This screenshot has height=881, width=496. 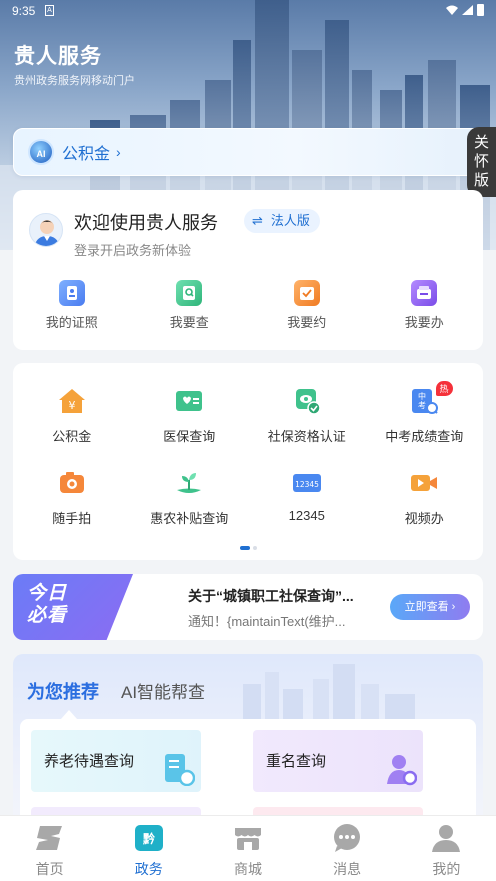 What do you see at coordinates (248, 838) in the screenshot?
I see `store-icon` at bounding box center [248, 838].